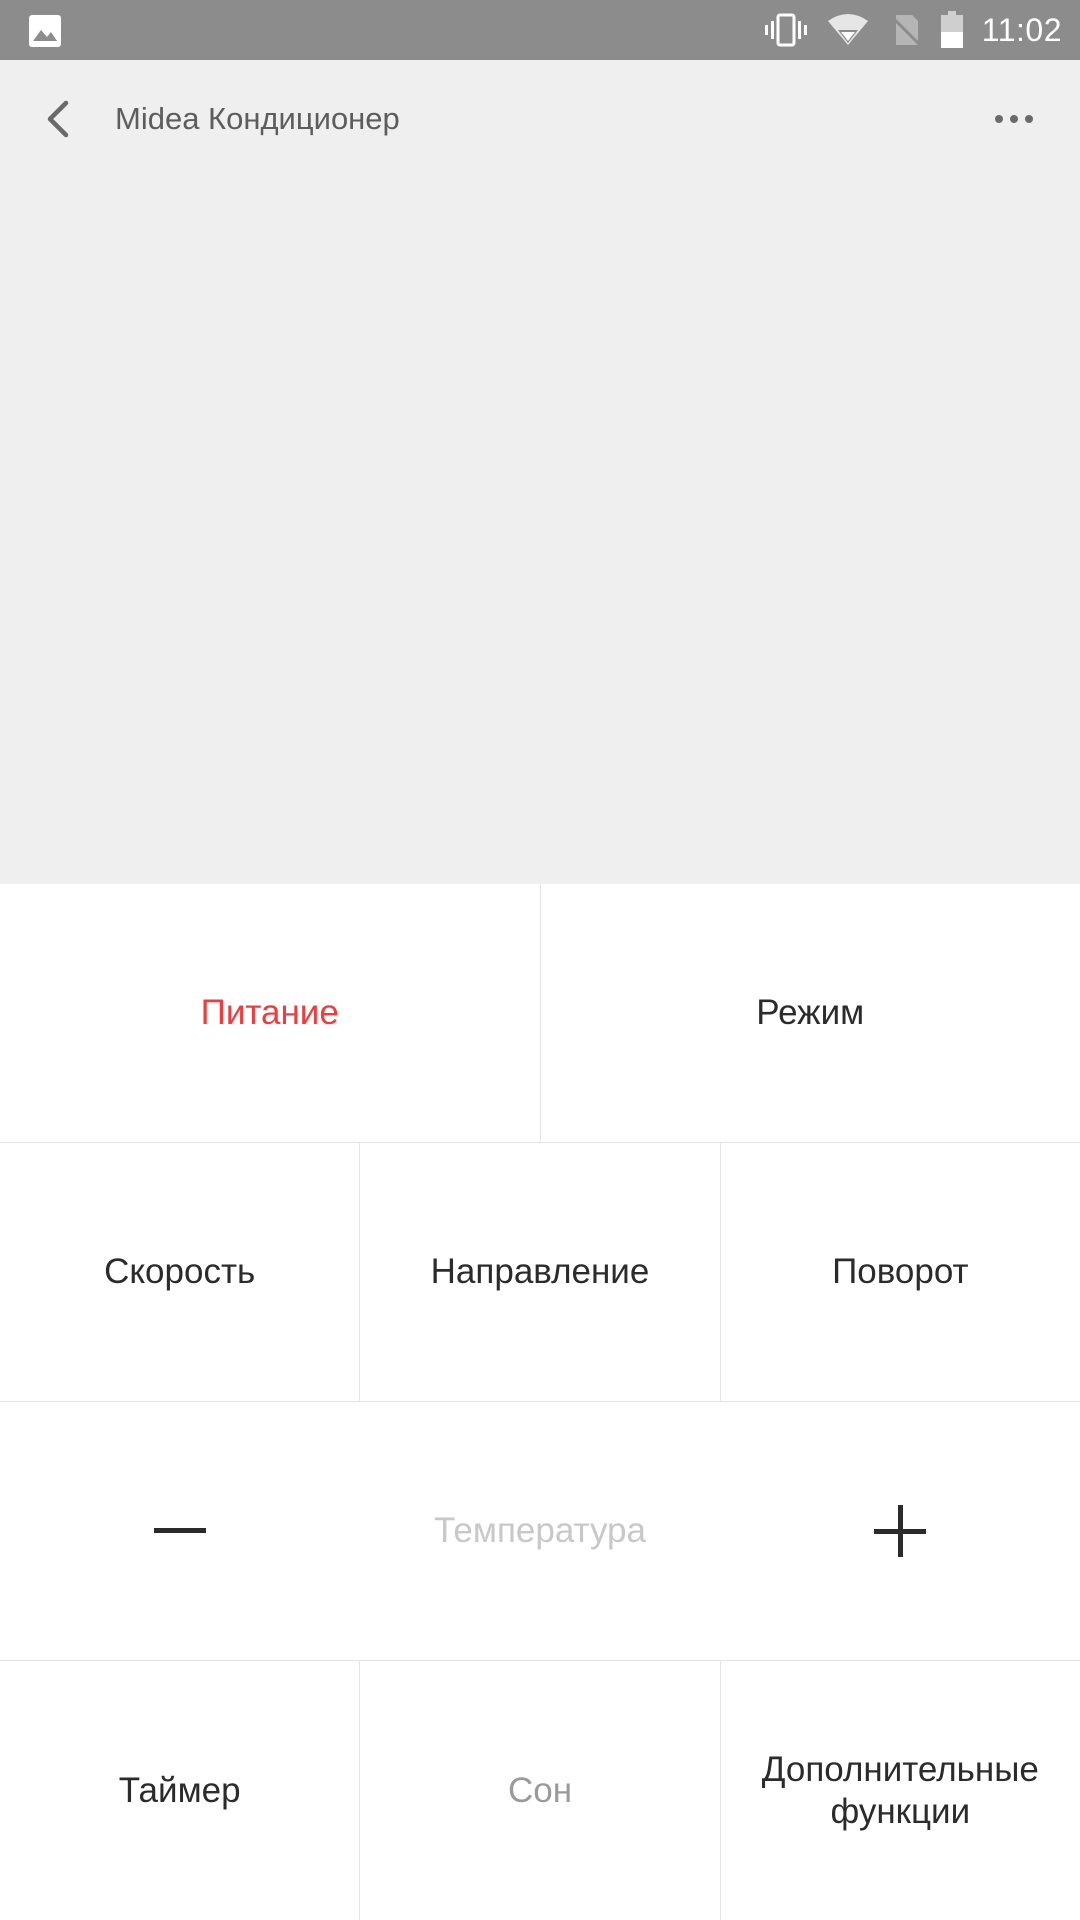 The image size is (1080, 1920). What do you see at coordinates (786, 30) in the screenshot?
I see `vibrate-icon` at bounding box center [786, 30].